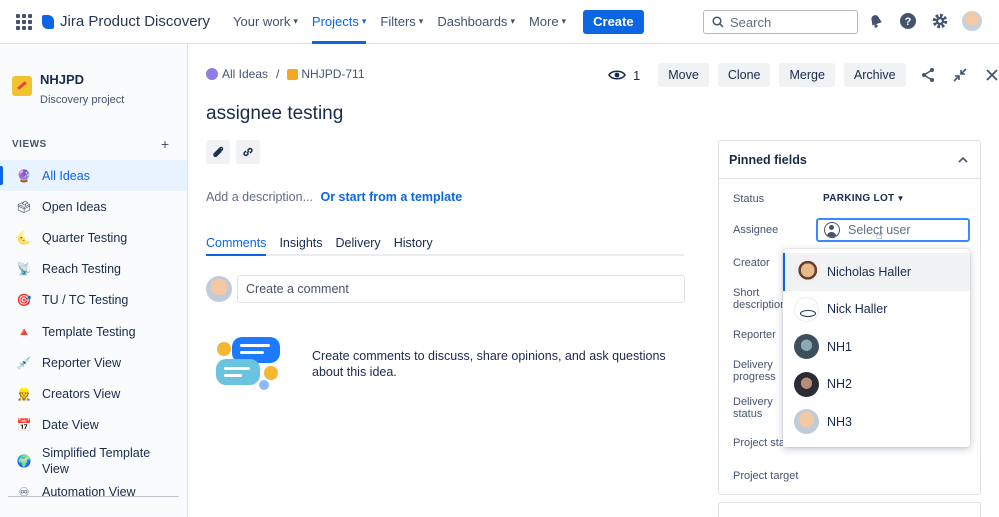 The width and height of the screenshot is (999, 517). Describe the element at coordinates (756, 230) in the screenshot. I see `field-label-assignee: Assignee` at that location.